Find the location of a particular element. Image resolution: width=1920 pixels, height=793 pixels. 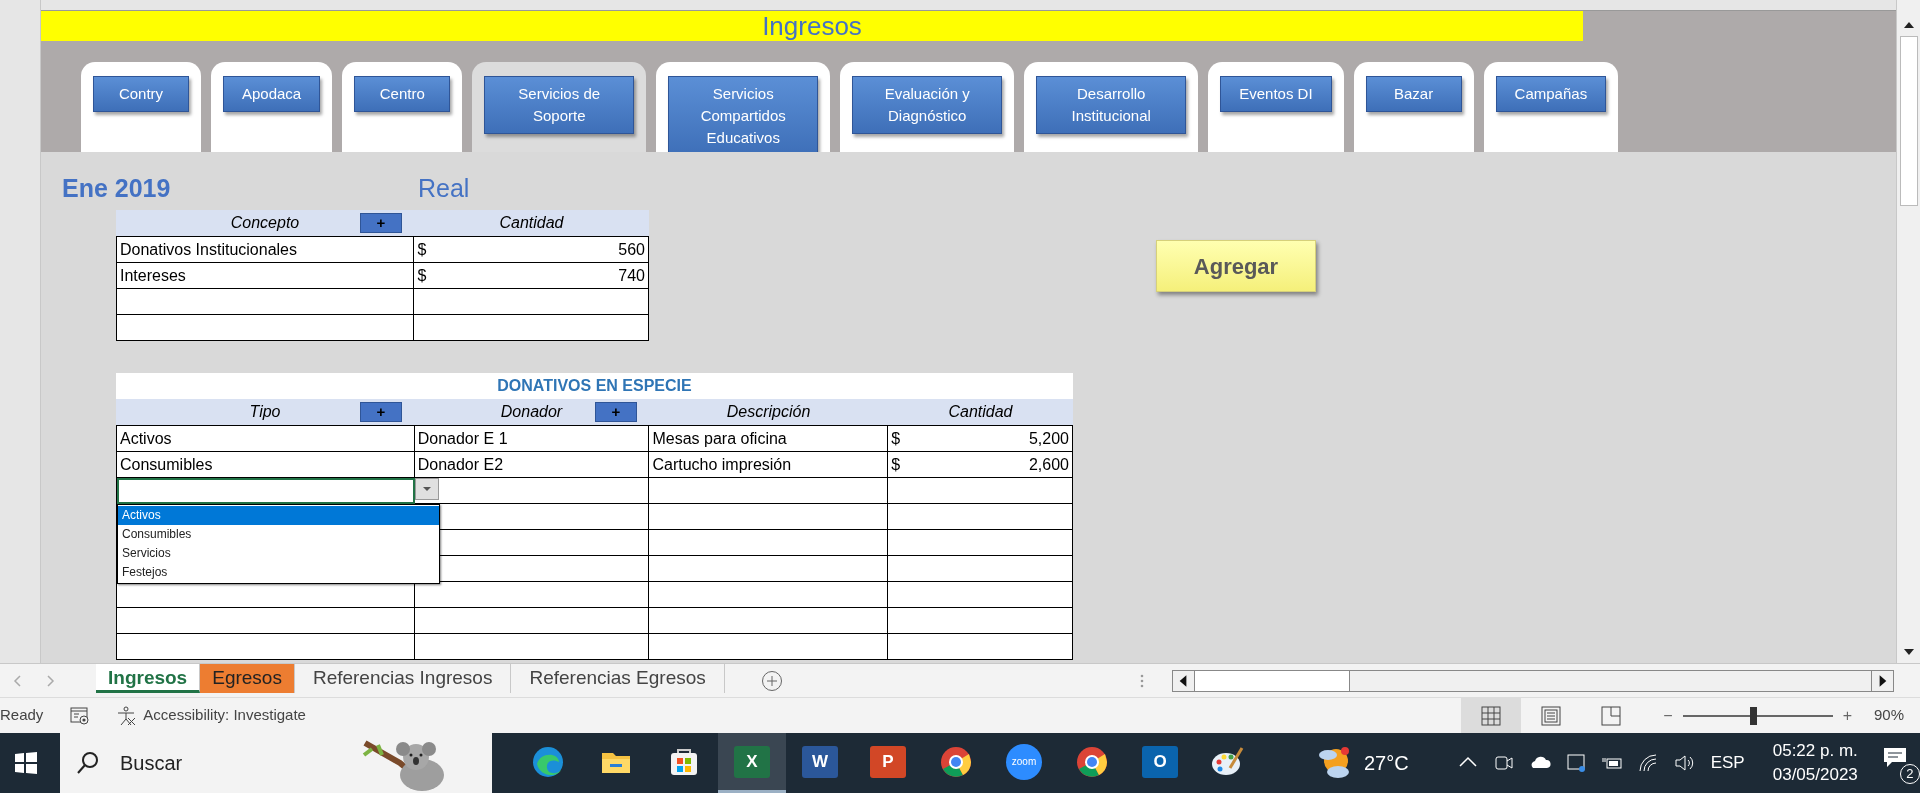

sheet-tab: Egresos is located at coordinates (247, 678).